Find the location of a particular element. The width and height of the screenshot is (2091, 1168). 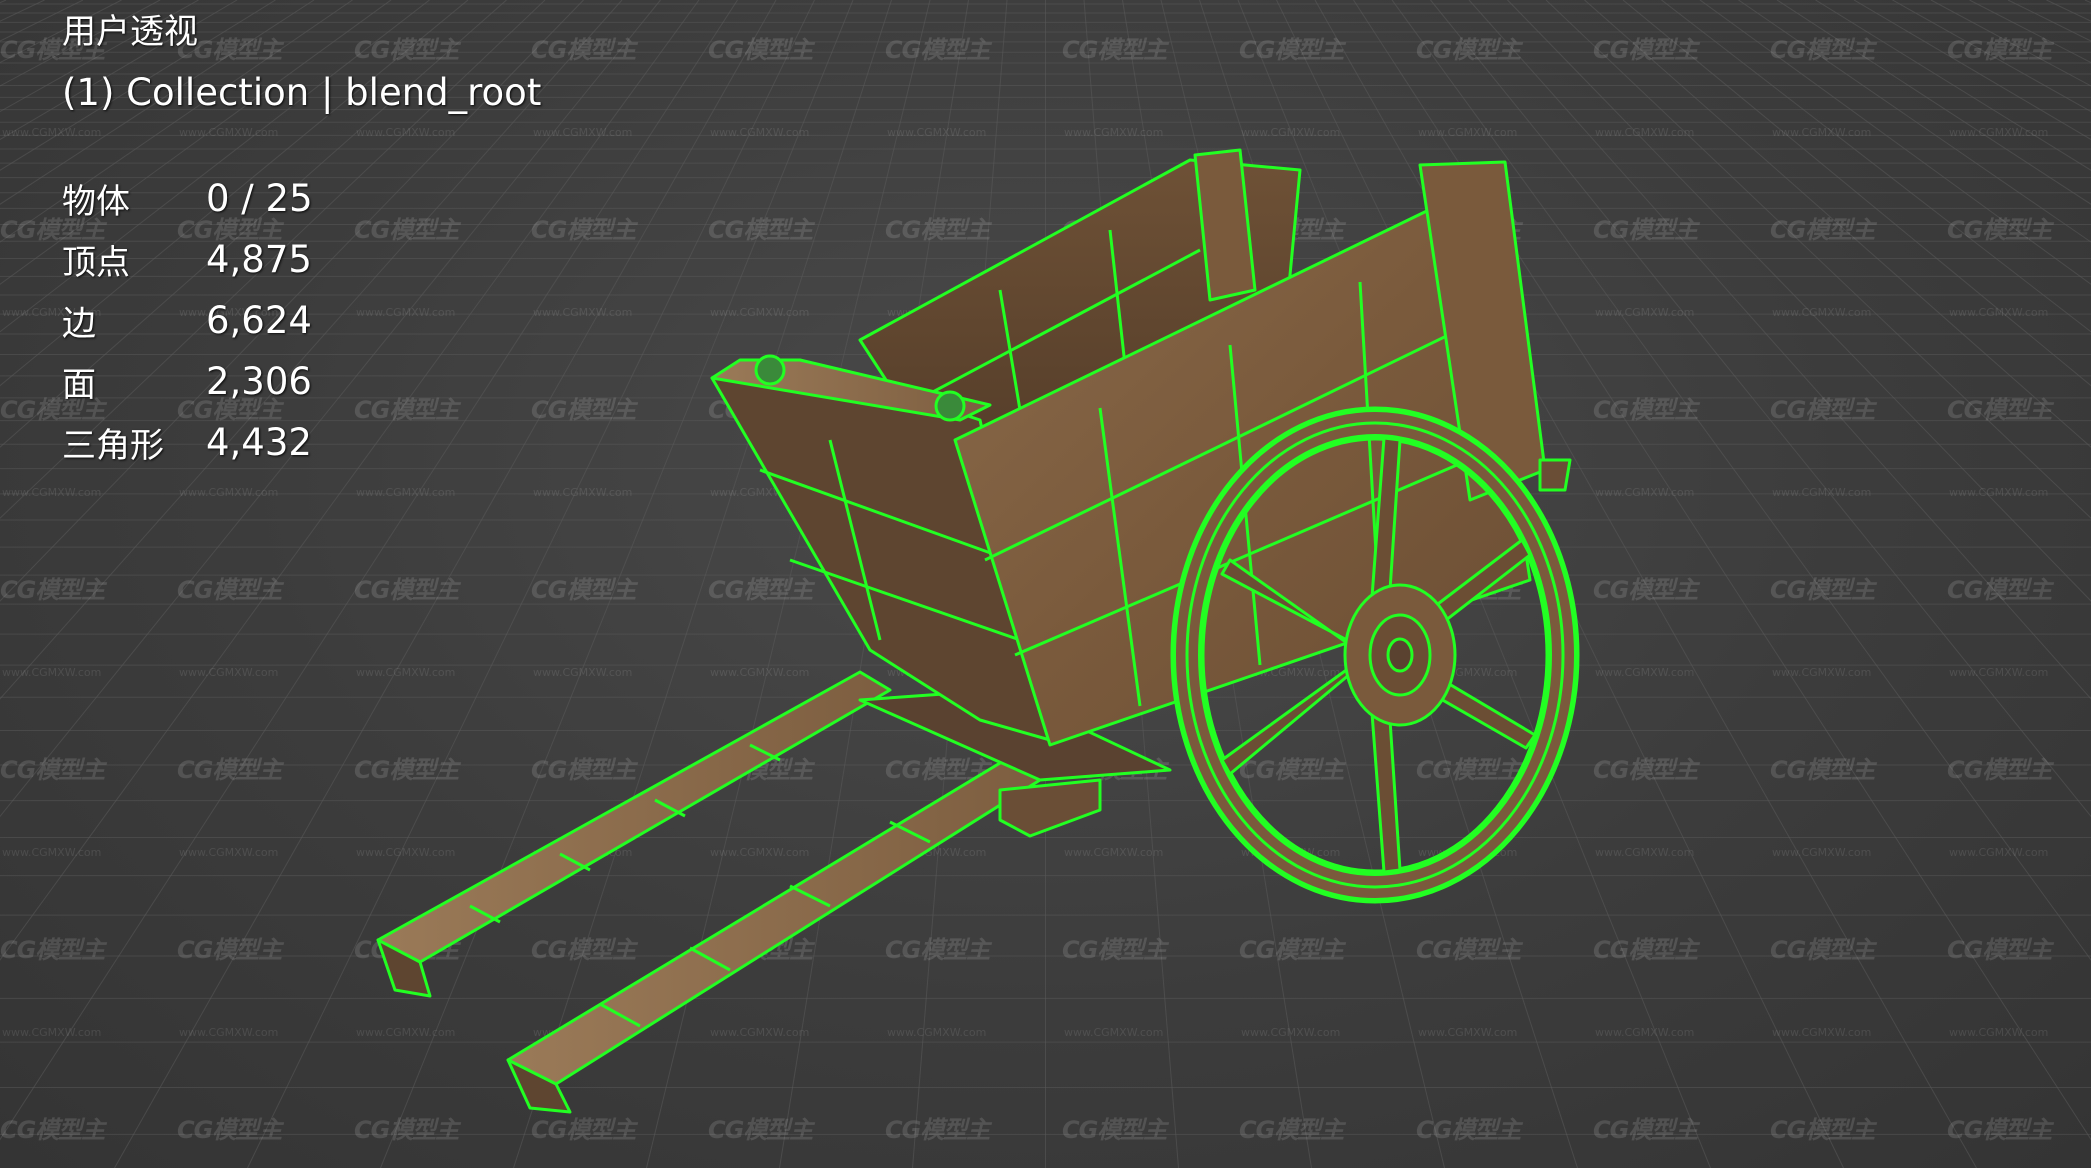

stat-faces: 面 2,306 is located at coordinates (301, 381).